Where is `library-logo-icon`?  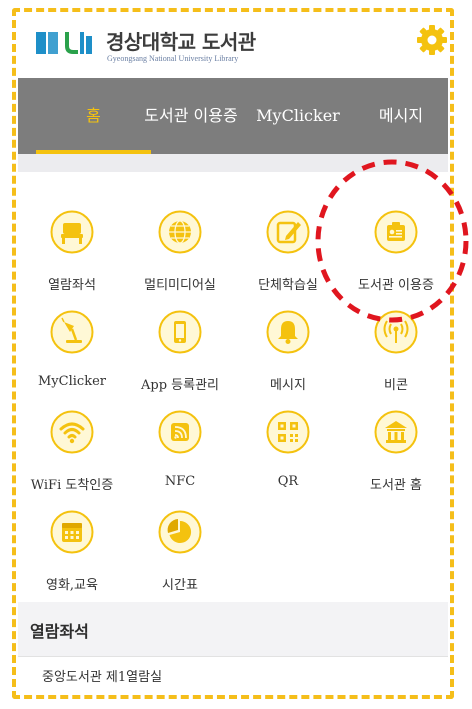
library-logo-icon is located at coordinates (64, 43).